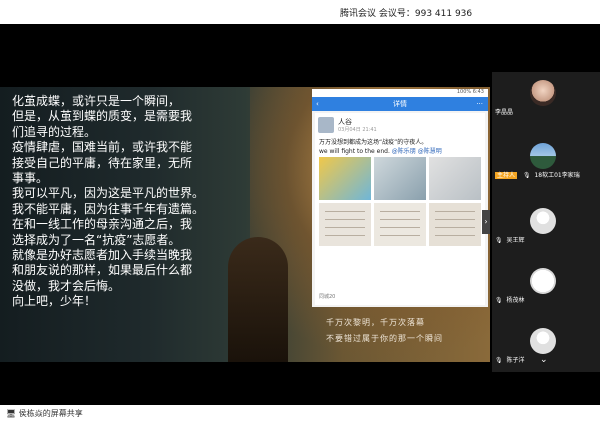 This screenshot has width=600, height=422. Describe the element at coordinates (108, 208) in the screenshot. I see `poem-line: 我不能平庸，因为往事千年有遗篇。` at that location.